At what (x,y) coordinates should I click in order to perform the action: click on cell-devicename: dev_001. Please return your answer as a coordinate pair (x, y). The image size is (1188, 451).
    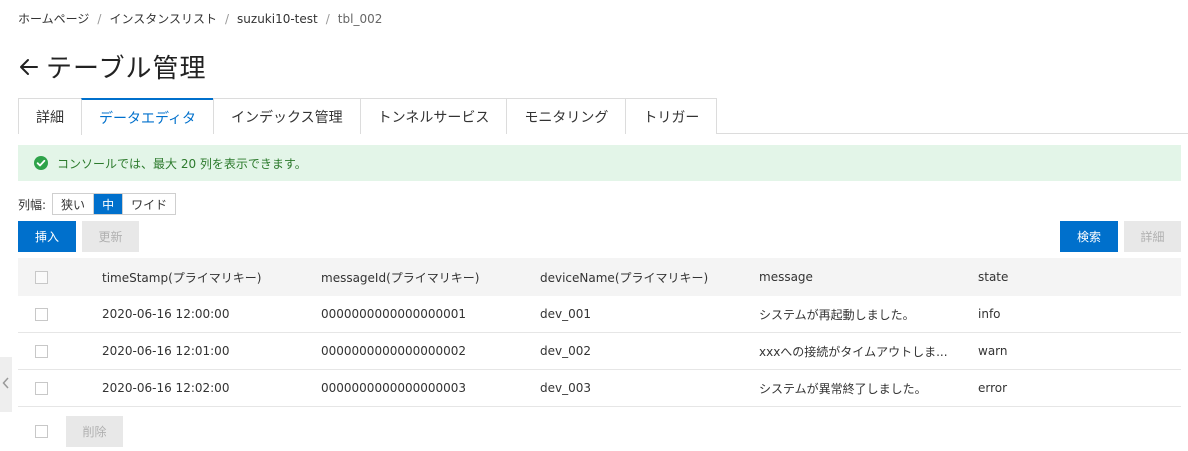
    Looking at the image, I should click on (566, 314).